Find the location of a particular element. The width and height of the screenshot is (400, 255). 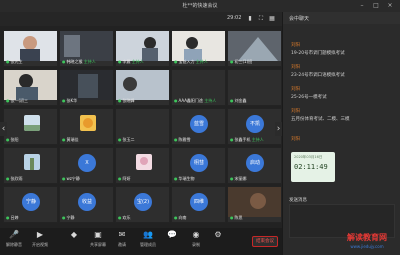

chat-message: 刘阳 is located at coordinates (295, 139).